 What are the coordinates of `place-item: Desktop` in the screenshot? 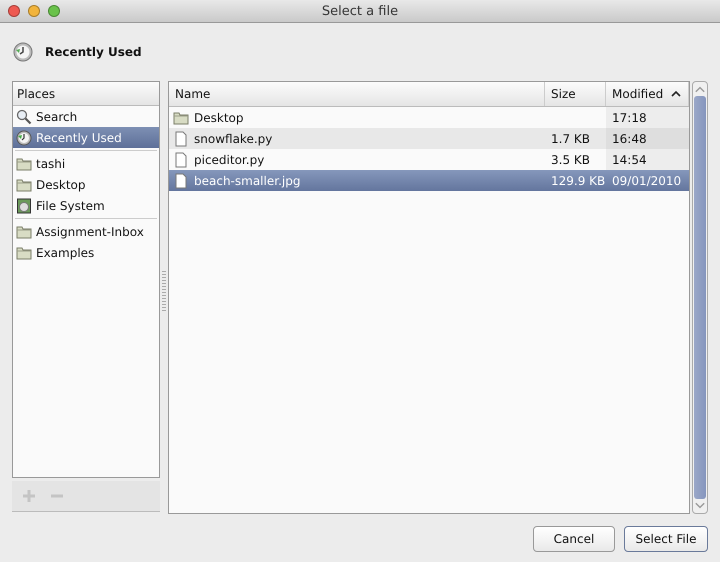 It's located at (86, 184).